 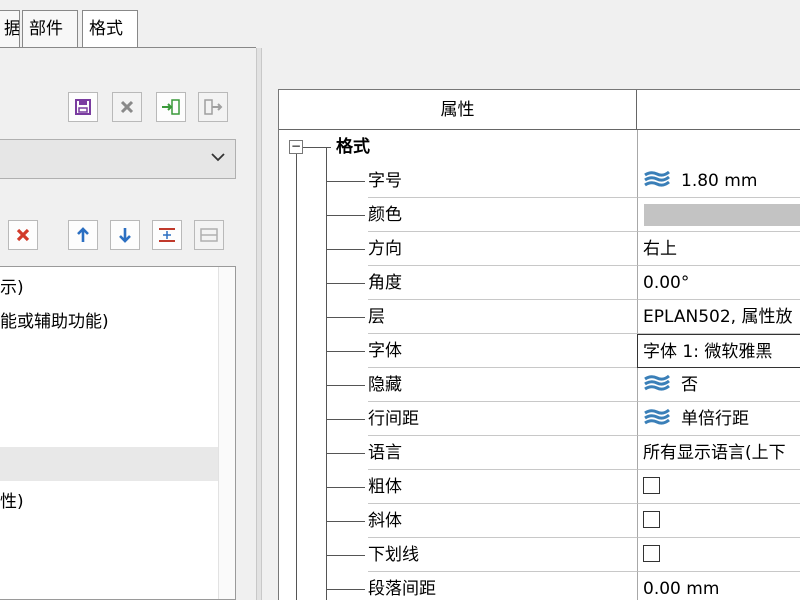 What do you see at coordinates (718, 249) in the screenshot?
I see `property-value: 右上` at bounding box center [718, 249].